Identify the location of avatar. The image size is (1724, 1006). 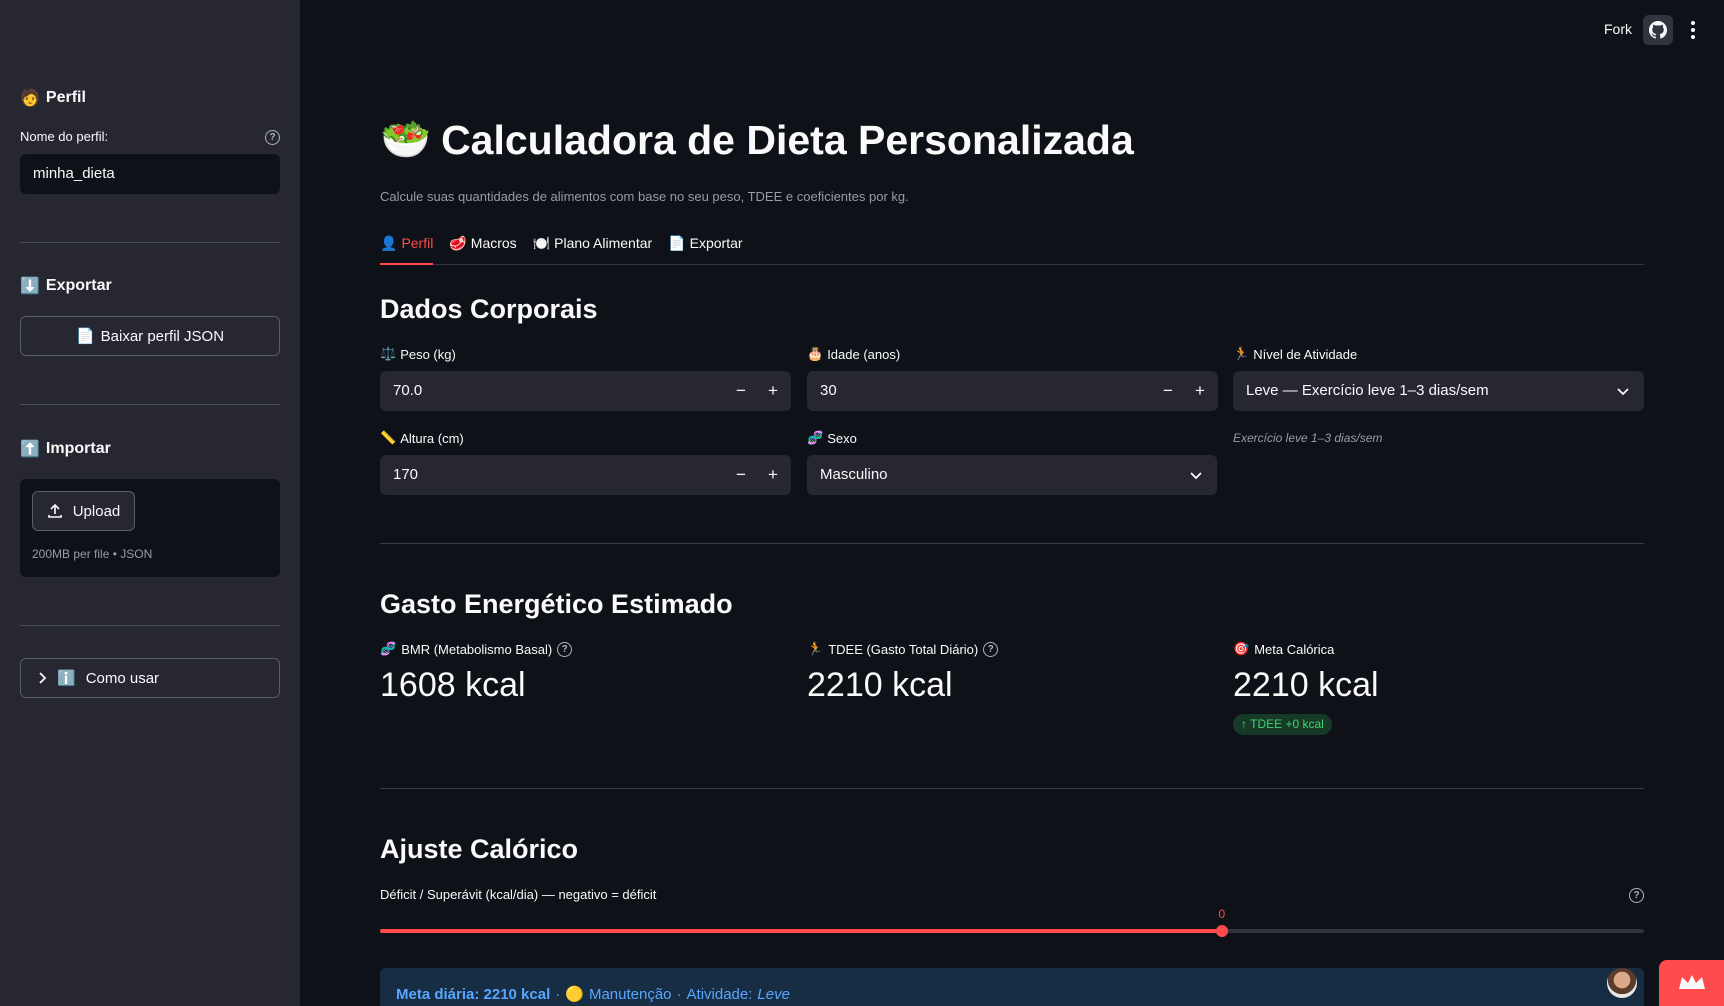
(1622, 983).